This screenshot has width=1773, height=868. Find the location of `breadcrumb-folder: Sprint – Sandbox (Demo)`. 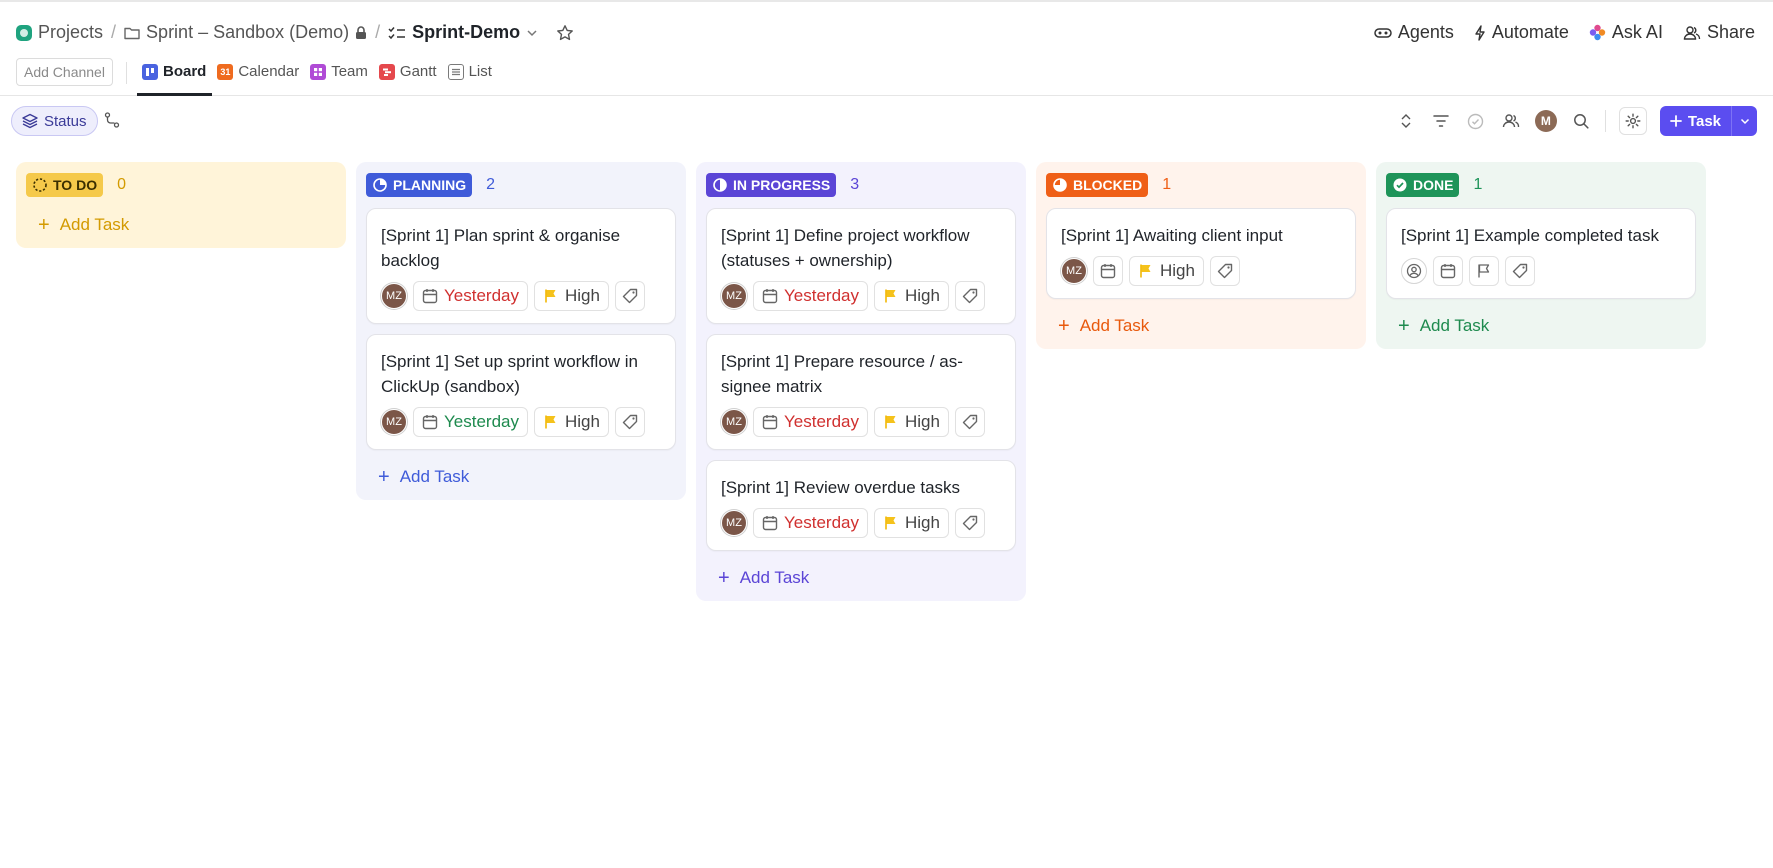

breadcrumb-folder: Sprint – Sandbox (Demo) is located at coordinates (245, 32).